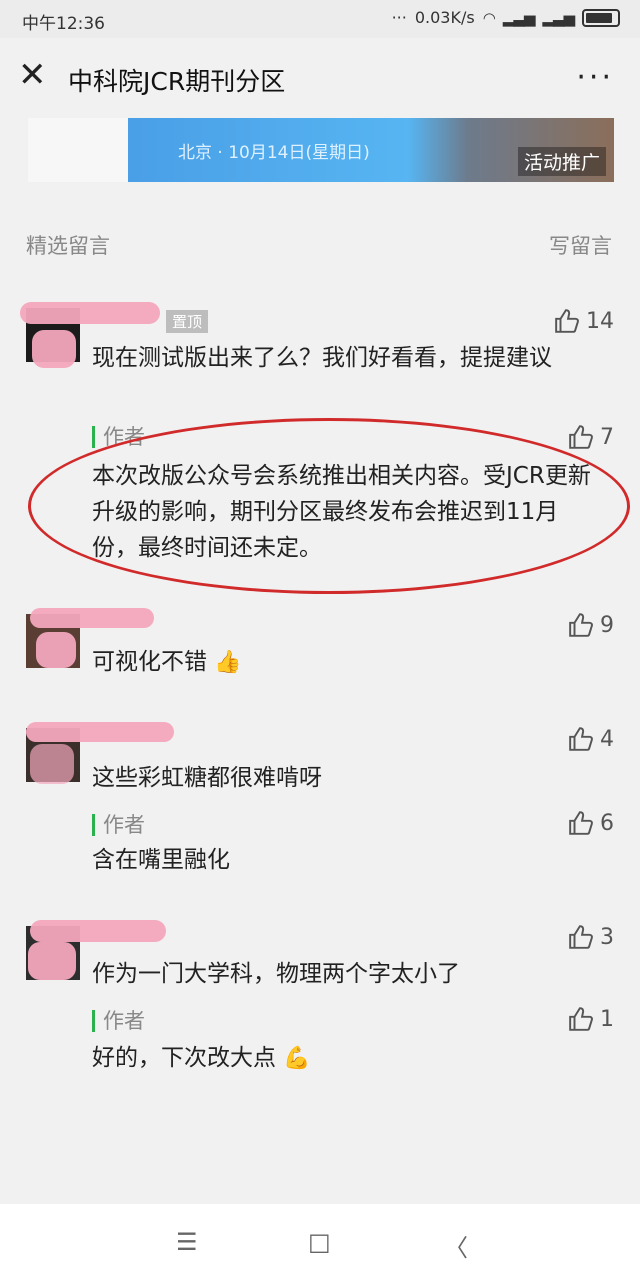  I want to click on like-count: 7, so click(607, 437).